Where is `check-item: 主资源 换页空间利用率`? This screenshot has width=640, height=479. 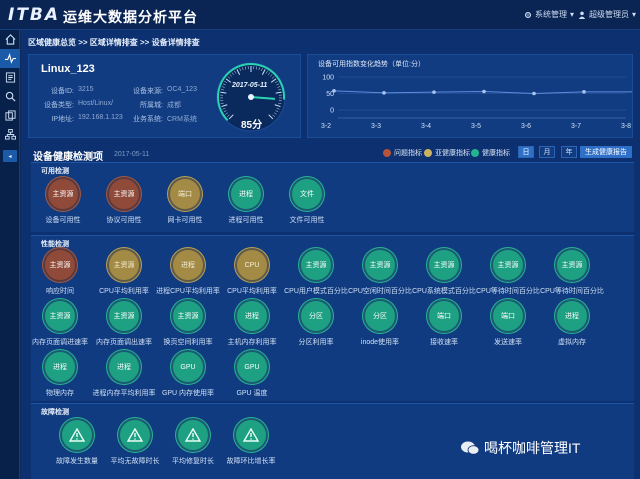
check-item: 主资源 换页空间利用率 is located at coordinates (188, 324).